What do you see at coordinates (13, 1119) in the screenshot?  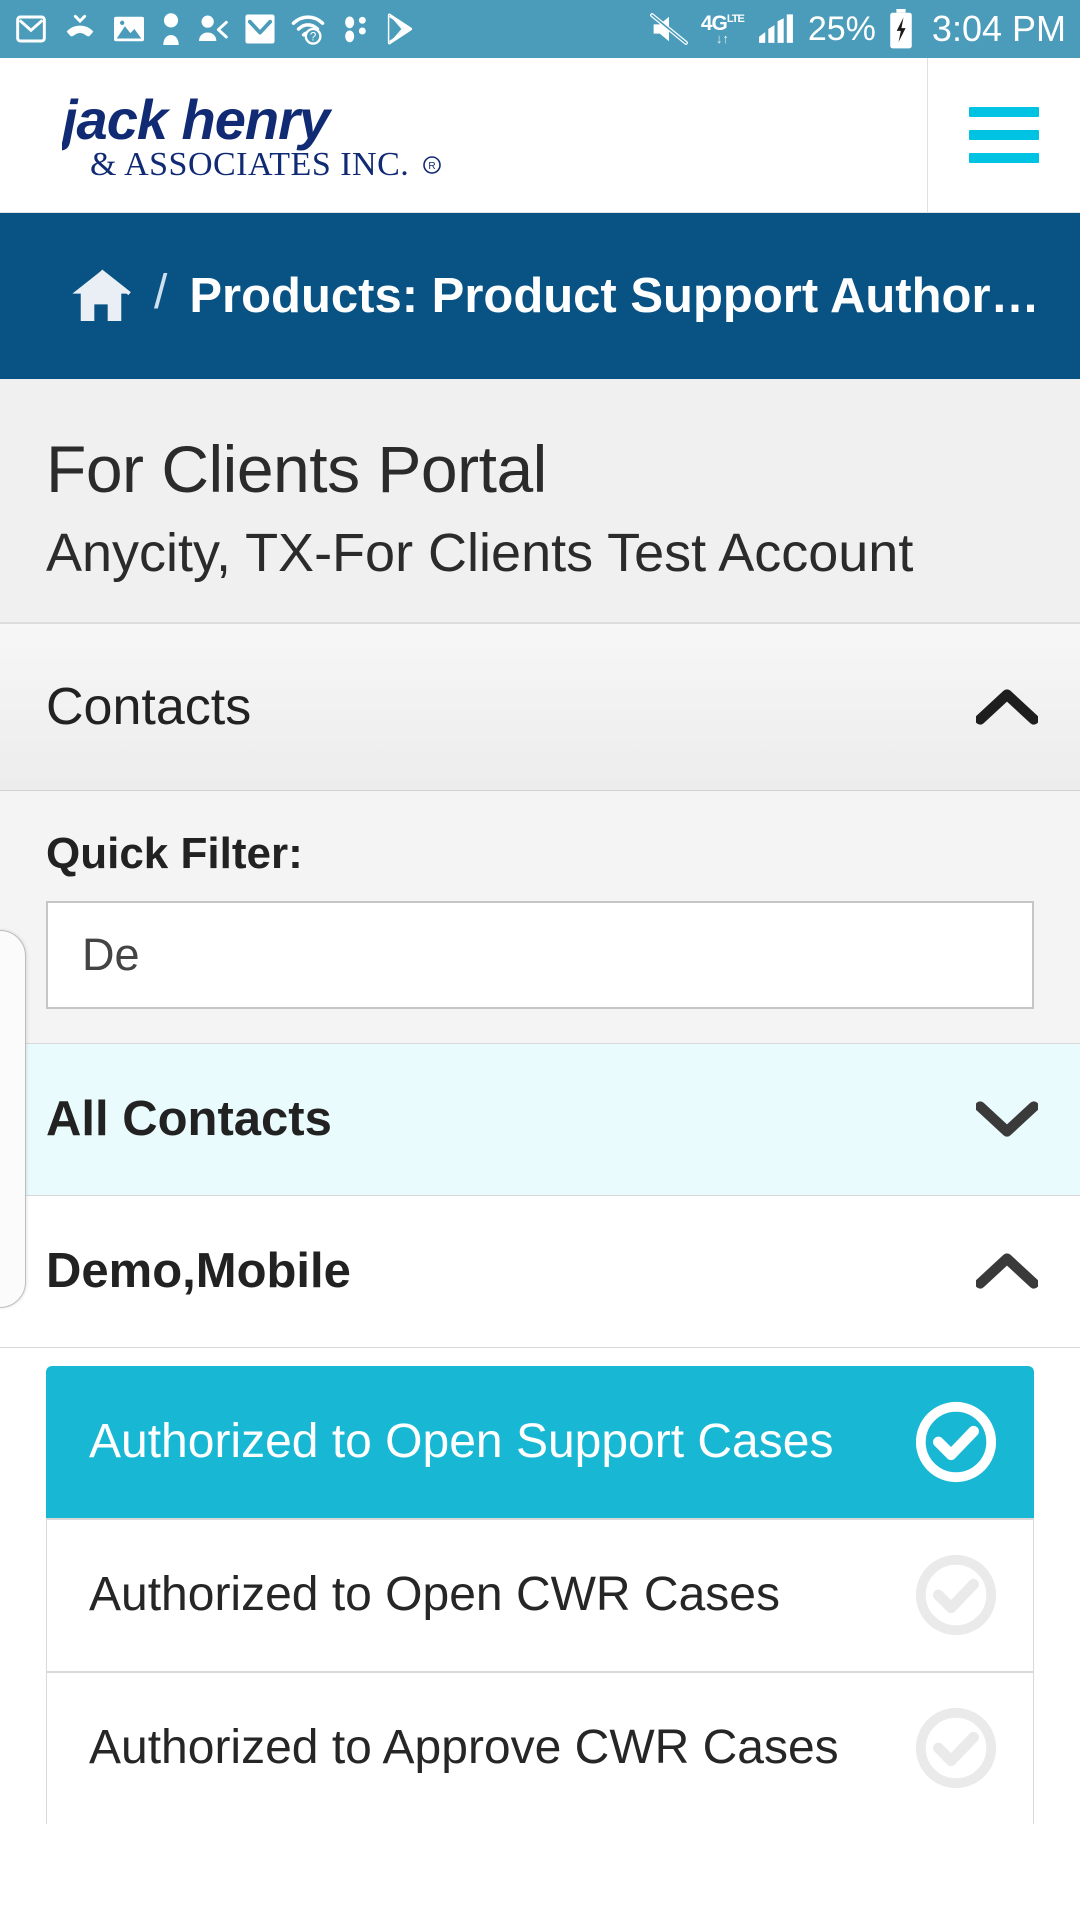 I see `edge-swipe-drawer-handle` at bounding box center [13, 1119].